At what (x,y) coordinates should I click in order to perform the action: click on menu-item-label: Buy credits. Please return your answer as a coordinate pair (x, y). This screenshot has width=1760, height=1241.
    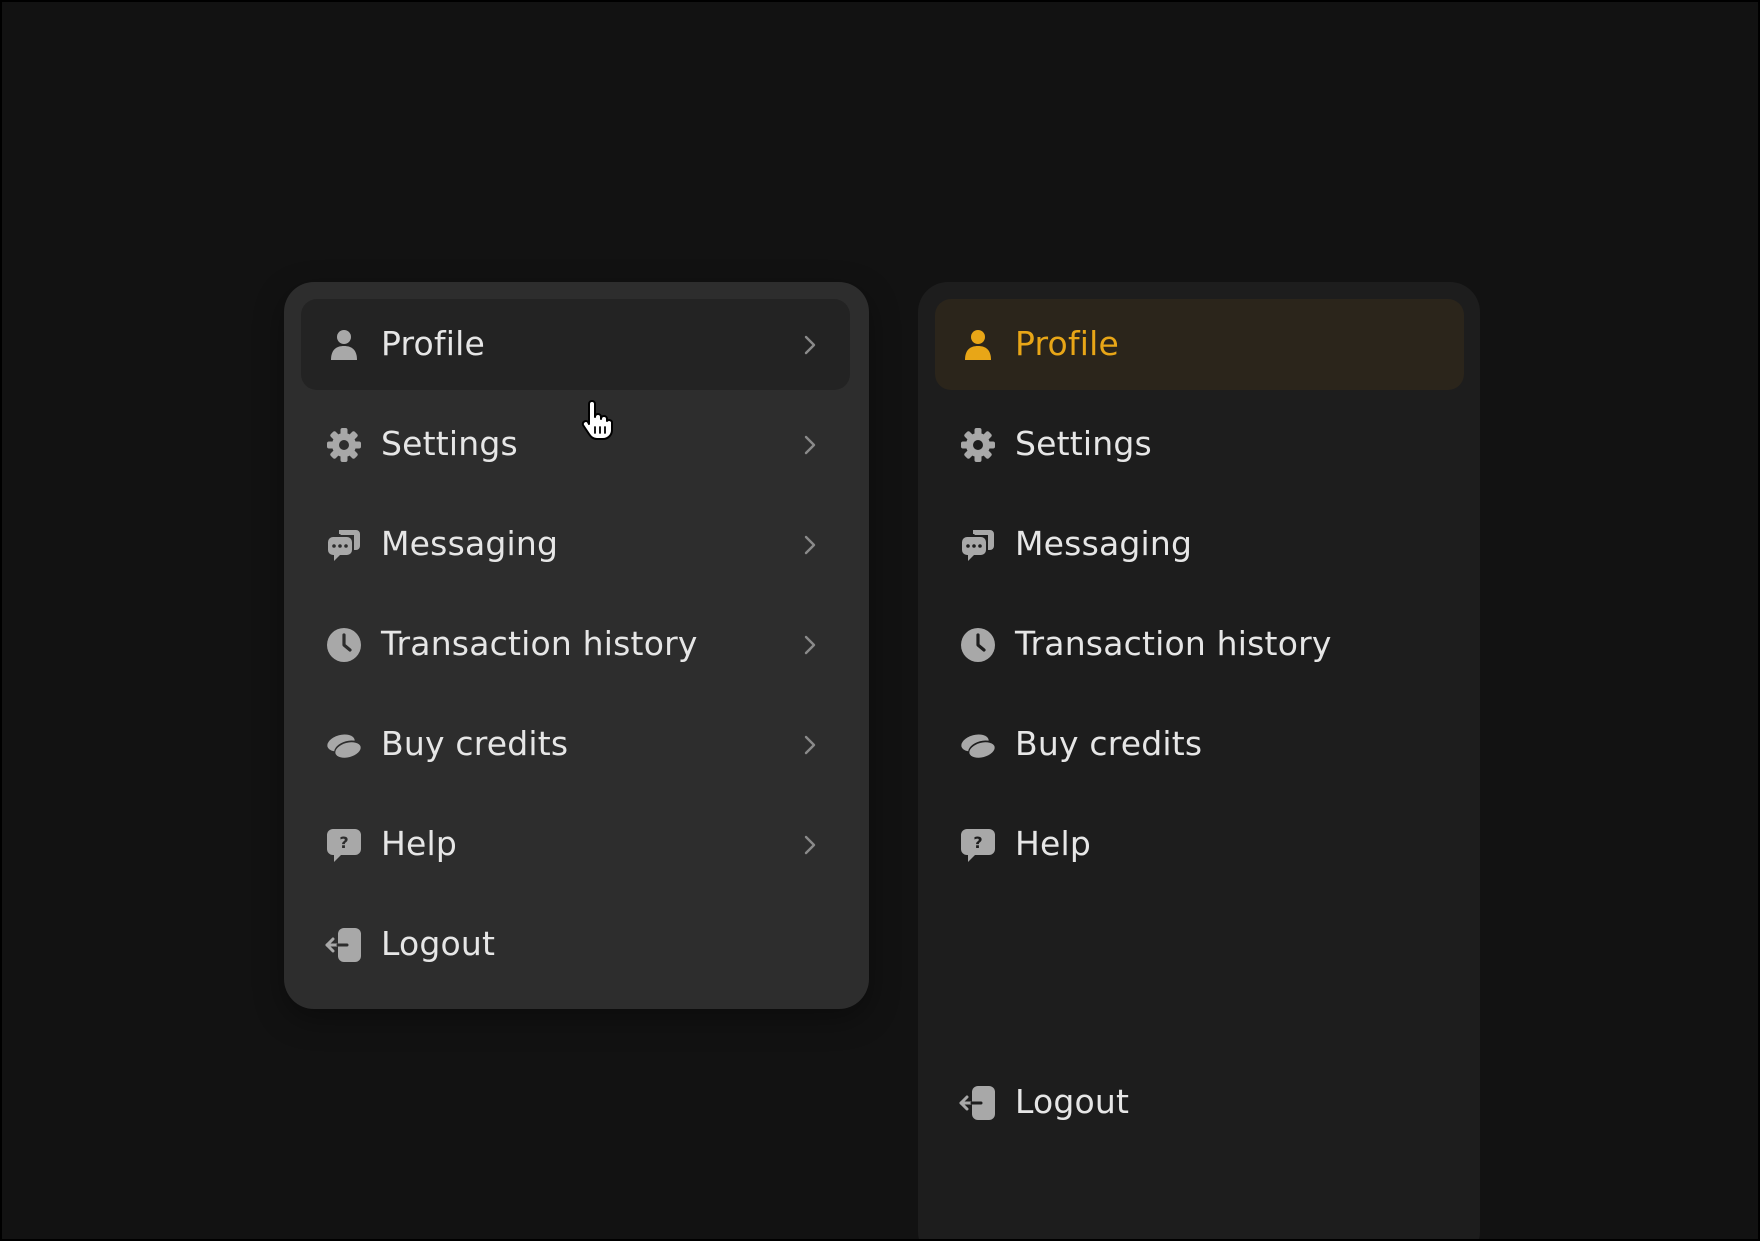
    Looking at the image, I should click on (475, 743).